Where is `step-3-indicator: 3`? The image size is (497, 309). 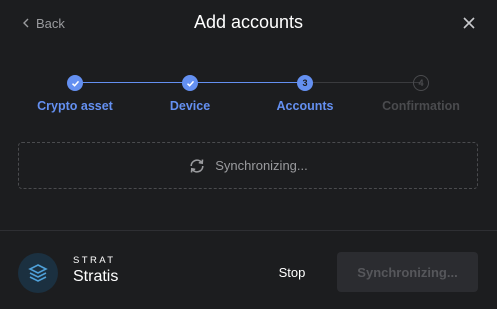 step-3-indicator: 3 is located at coordinates (305, 83).